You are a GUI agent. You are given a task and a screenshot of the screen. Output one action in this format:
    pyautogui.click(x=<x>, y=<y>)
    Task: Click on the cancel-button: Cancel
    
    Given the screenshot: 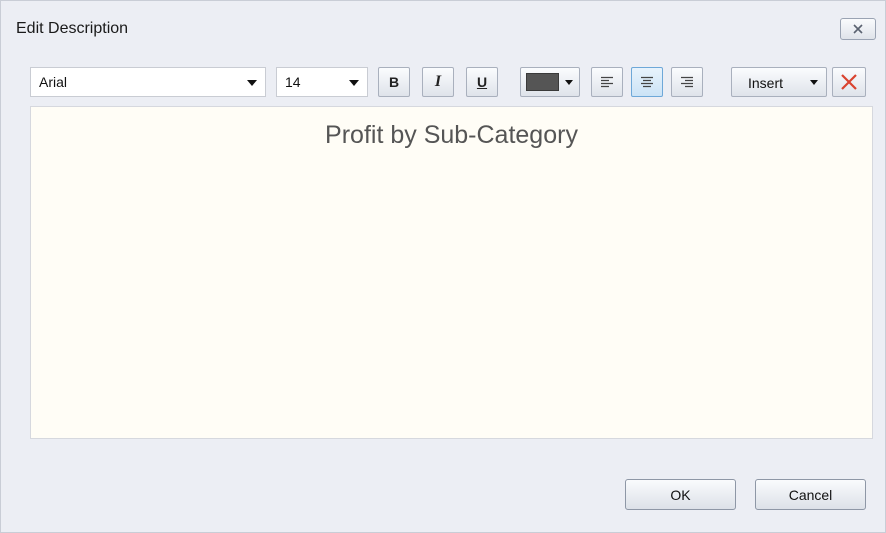 What is the action you would take?
    pyautogui.click(x=810, y=494)
    